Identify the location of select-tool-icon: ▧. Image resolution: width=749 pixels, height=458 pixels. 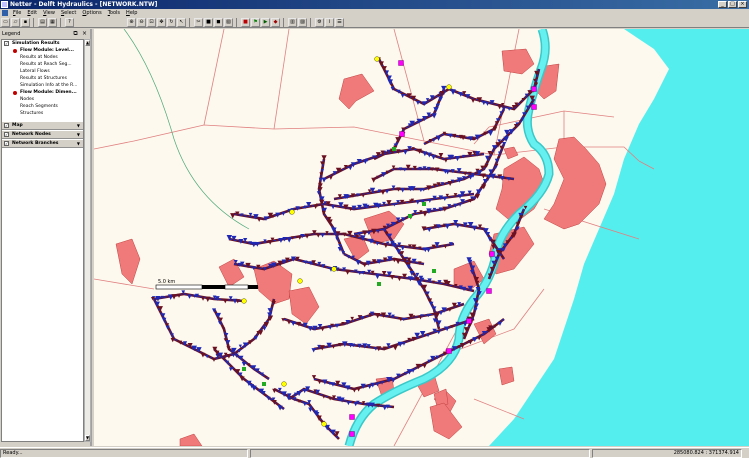
(228, 22).